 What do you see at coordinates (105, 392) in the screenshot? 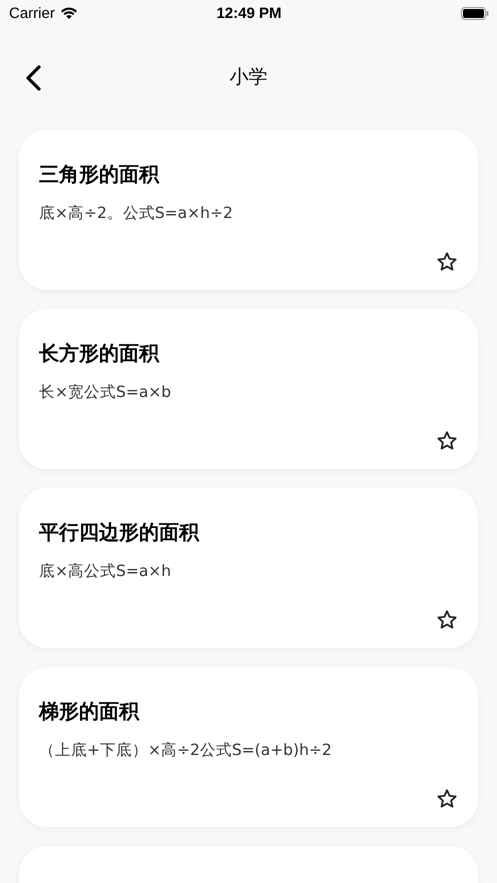
I see `formula-text: 长×宽公式S=a×b` at bounding box center [105, 392].